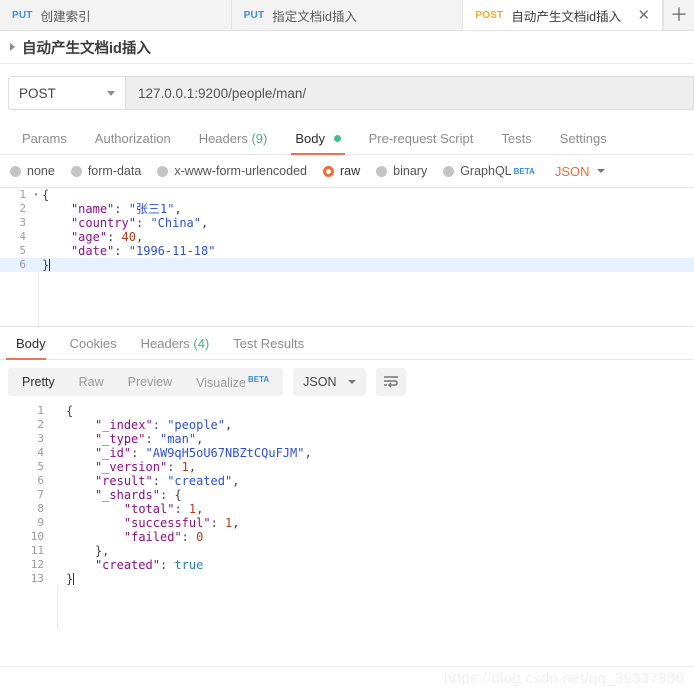 This screenshot has width=694, height=695. Describe the element at coordinates (145, 467) in the screenshot. I see `code-text: "_version": 1,` at that location.